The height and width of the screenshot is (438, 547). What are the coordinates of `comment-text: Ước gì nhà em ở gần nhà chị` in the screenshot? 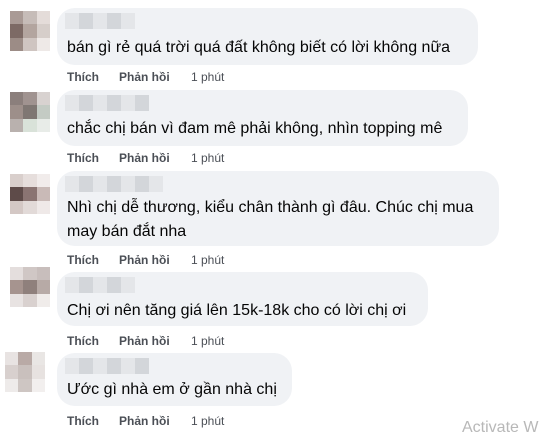 It's located at (172, 390).